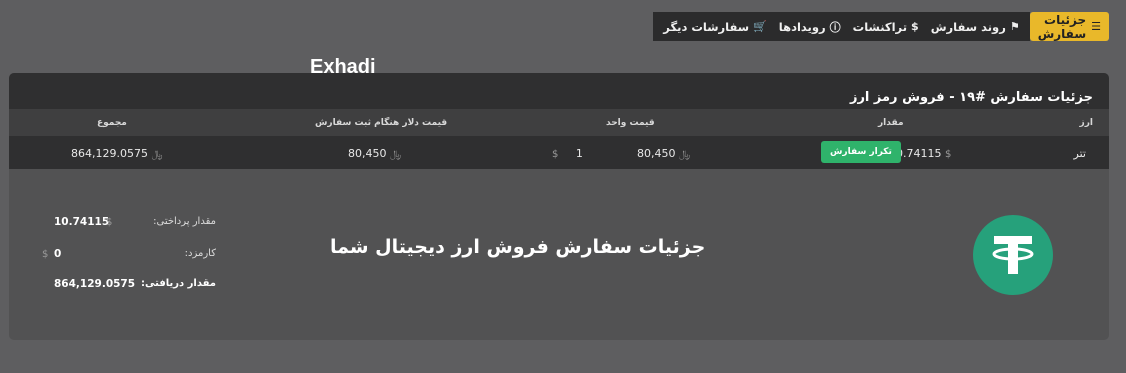 Image resolution: width=1126 pixels, height=373 pixels. Describe the element at coordinates (58, 254) in the screenshot. I see `fee-value: 0` at that location.